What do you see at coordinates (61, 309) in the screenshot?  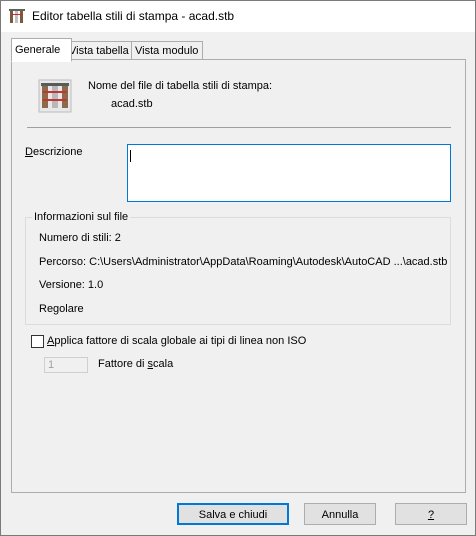 I see `table-type: Regolare` at bounding box center [61, 309].